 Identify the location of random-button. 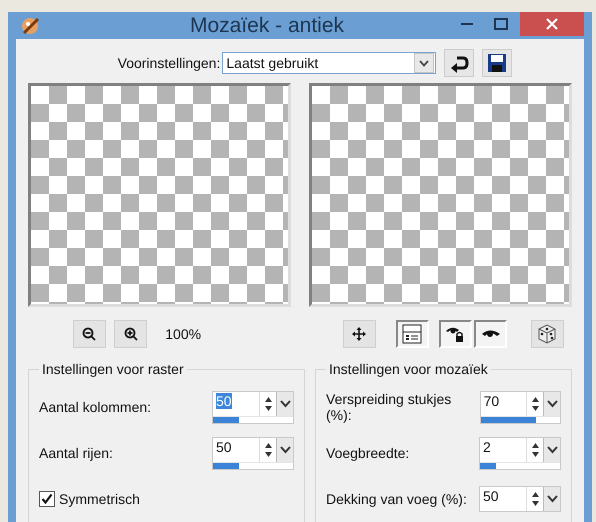
(547, 334).